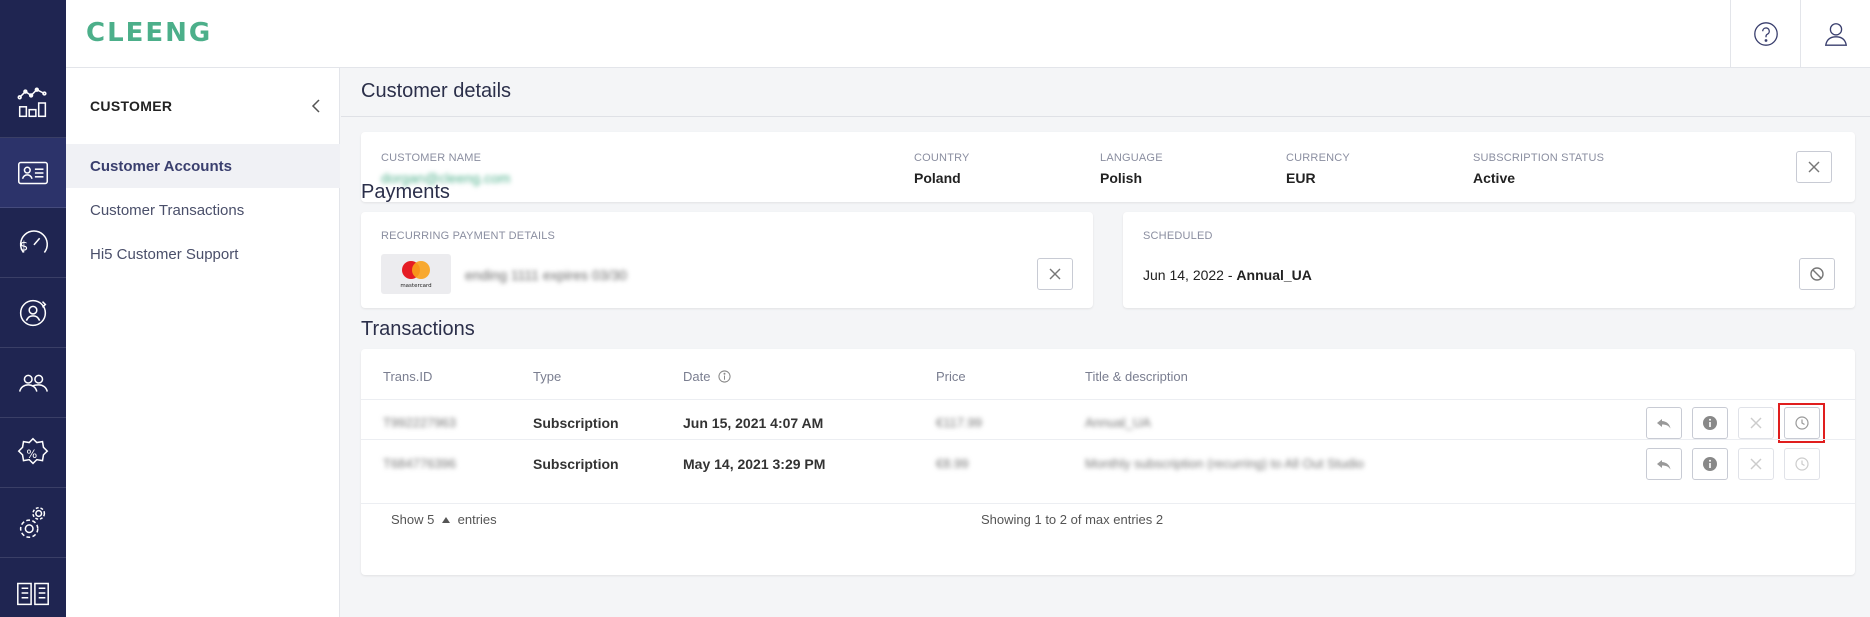  What do you see at coordinates (131, 106) in the screenshot?
I see `sidebar-title: CUSTOMER` at bounding box center [131, 106].